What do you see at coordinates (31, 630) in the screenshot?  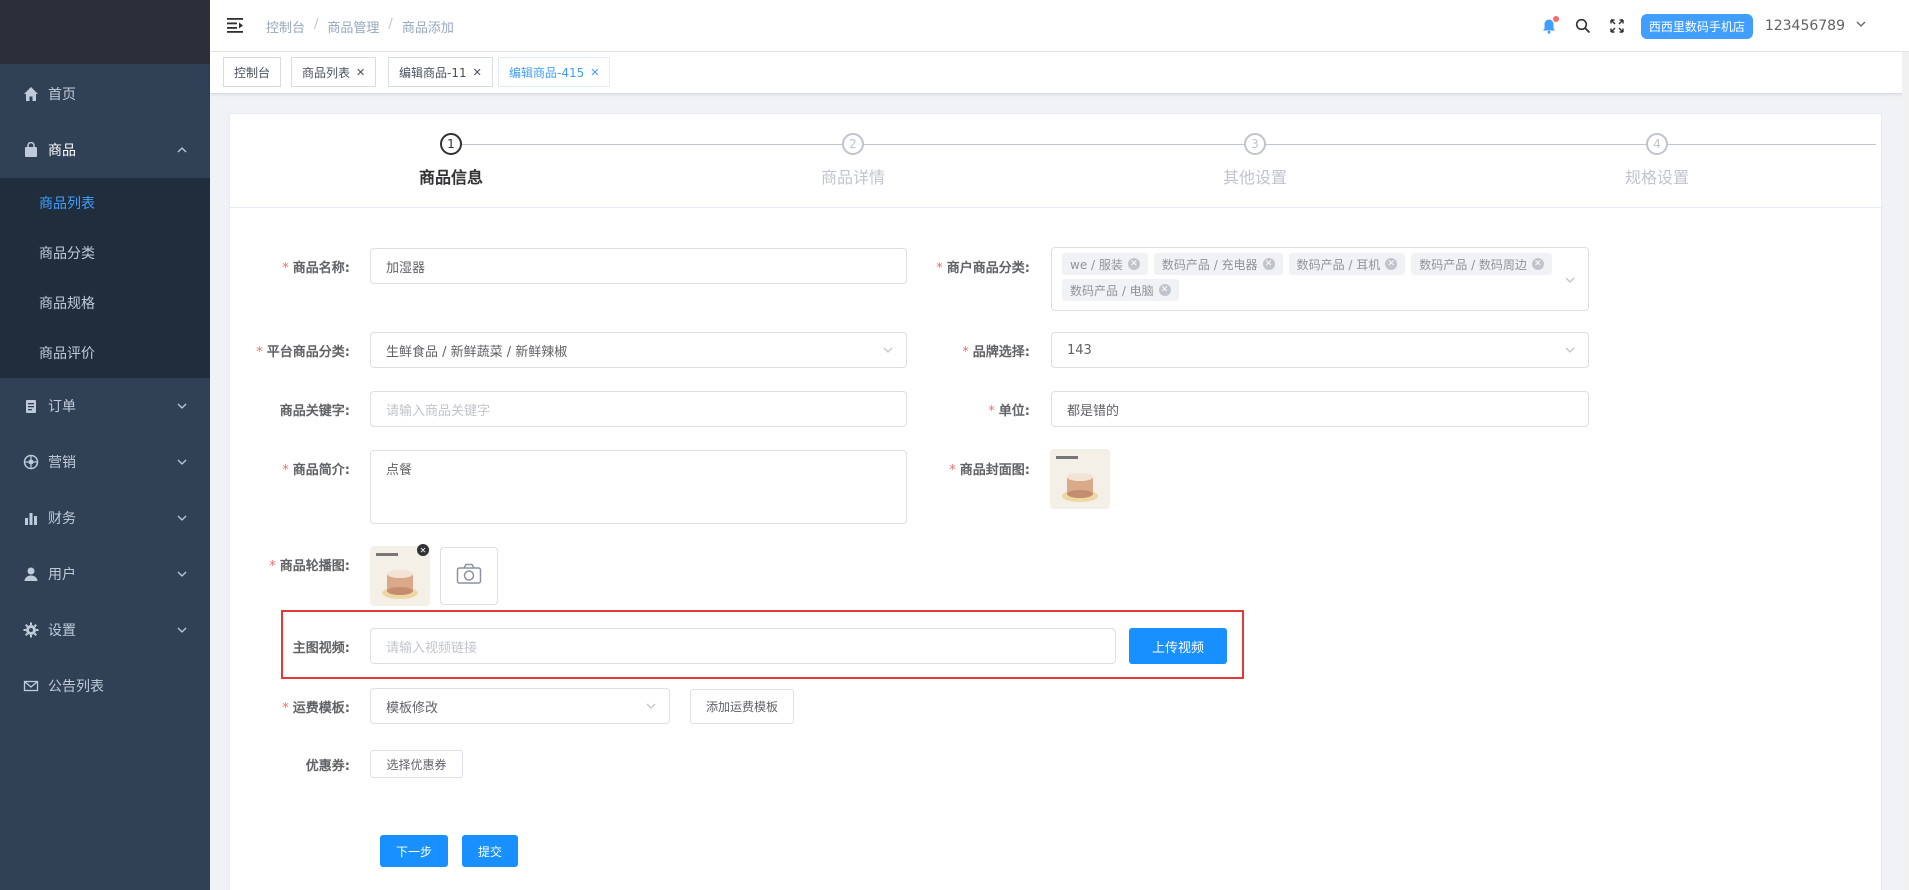 I see `gear-icon` at bounding box center [31, 630].